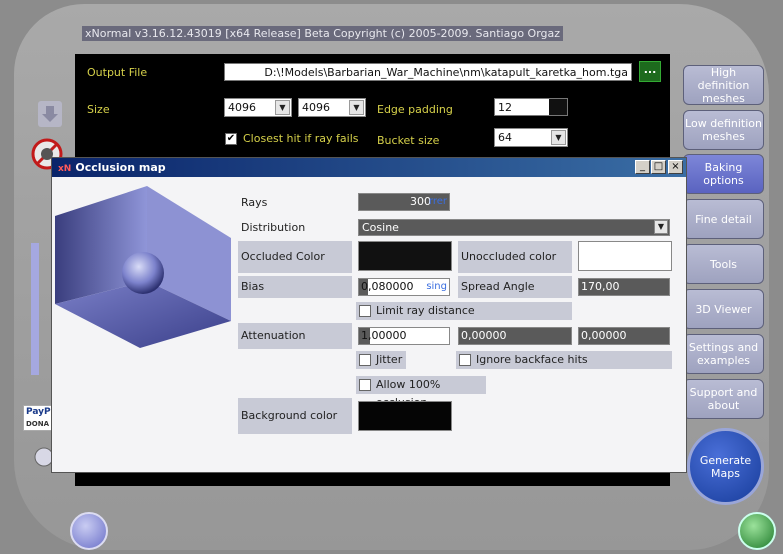 The image size is (783, 554). I want to click on dialog-titlebar: xN Occlusion map, so click(369, 167).